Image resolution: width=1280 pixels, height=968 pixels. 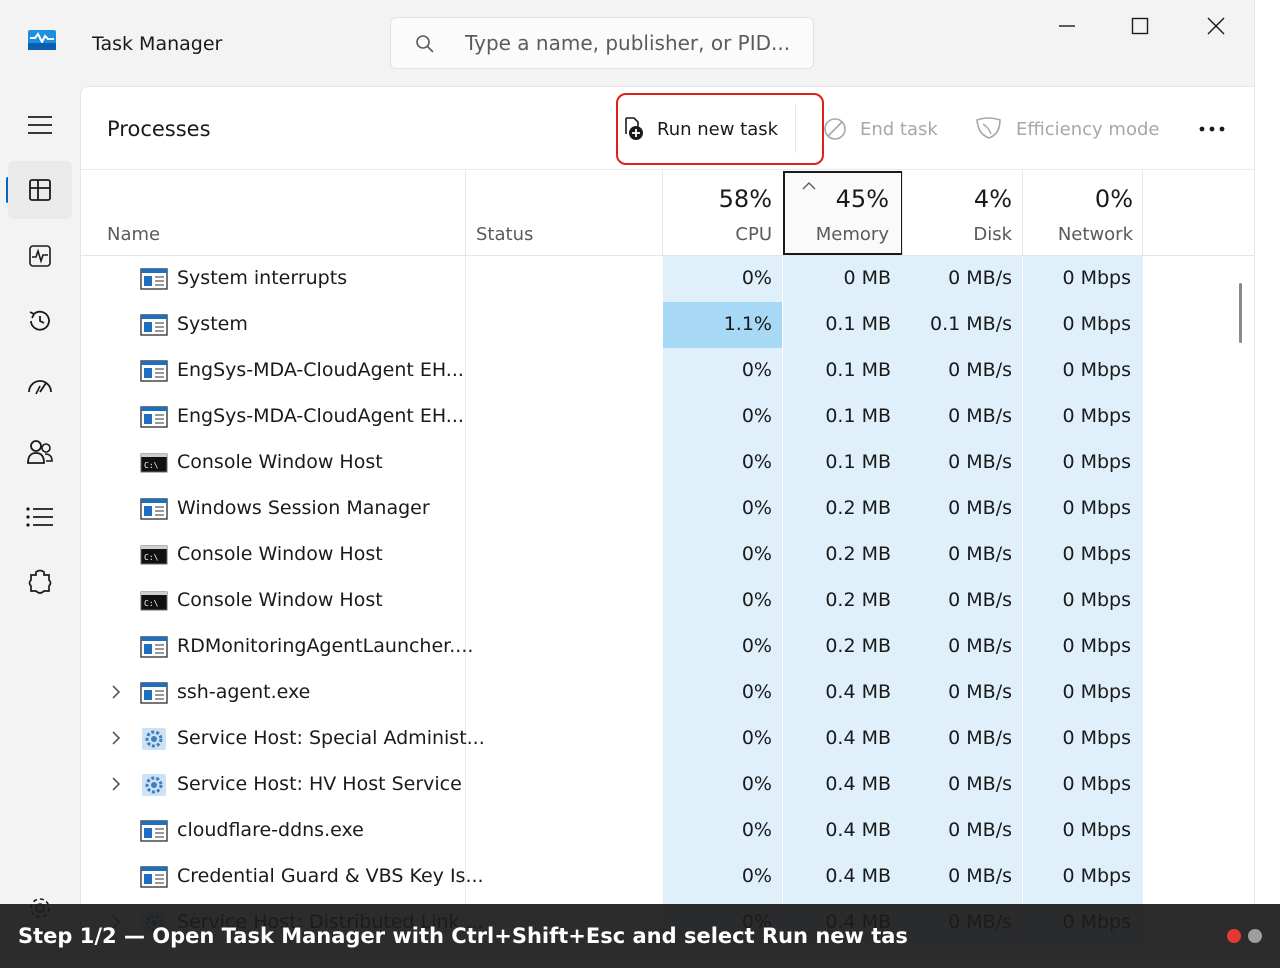 I want to click on process-row: System 1.1% 0.1 MB 0.1 MB/s 0 Mbps, so click(x=667, y=325).